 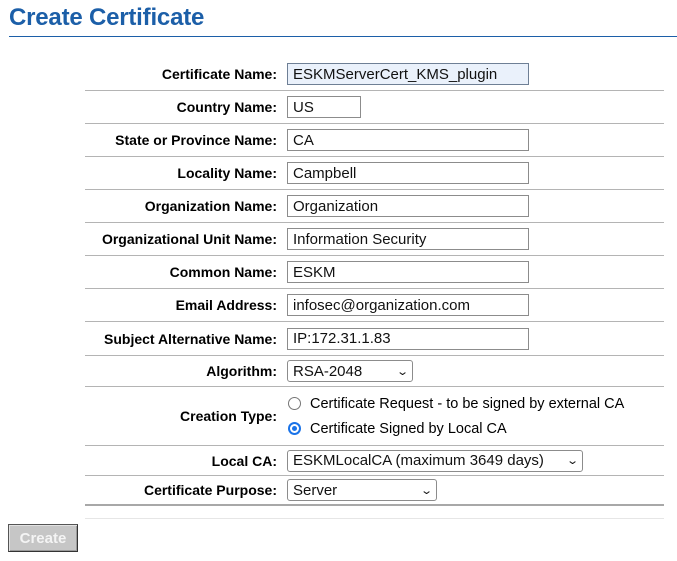 I want to click on org-unit-name-input, so click(x=408, y=239).